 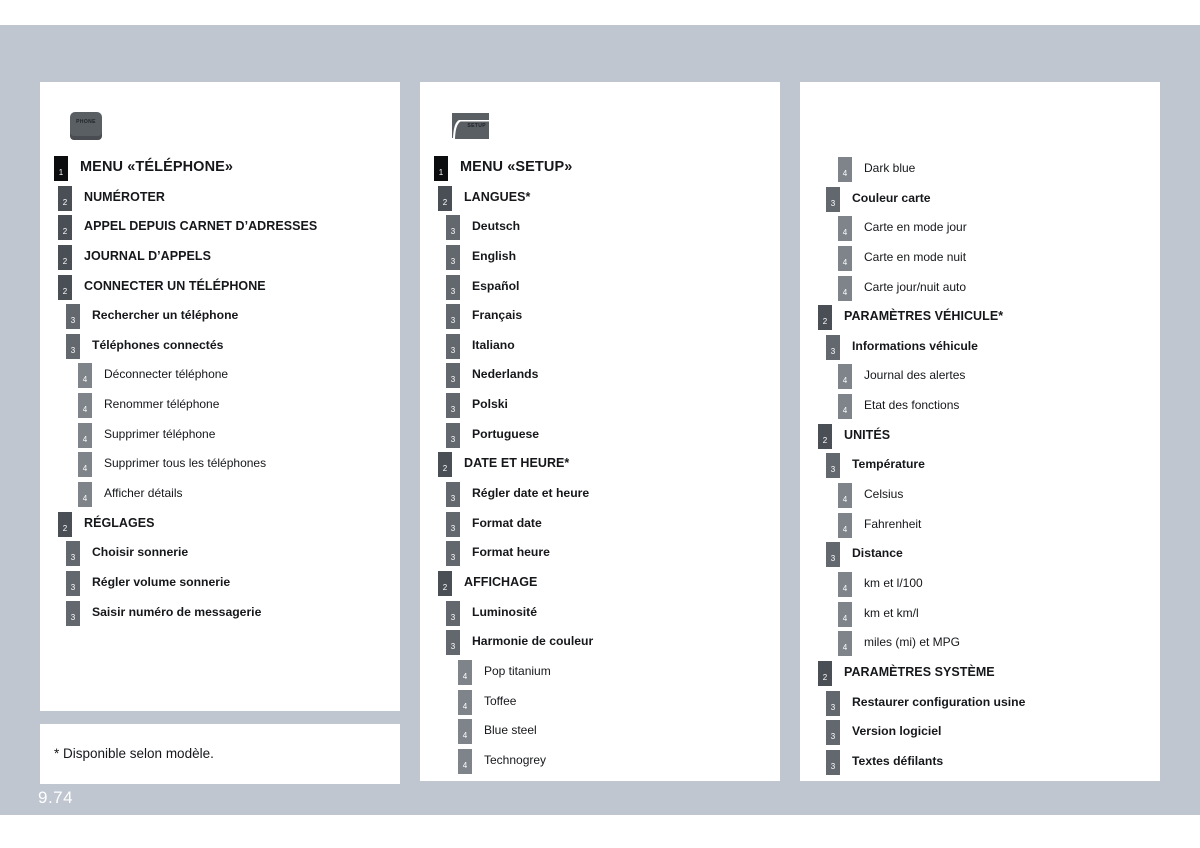 I want to click on menu-item-label: Couleur carte, so click(x=891, y=197).